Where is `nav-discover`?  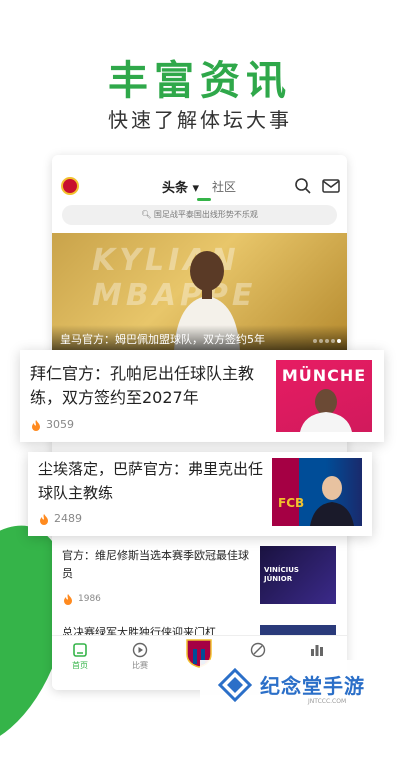
nav-discover is located at coordinates (258, 651).